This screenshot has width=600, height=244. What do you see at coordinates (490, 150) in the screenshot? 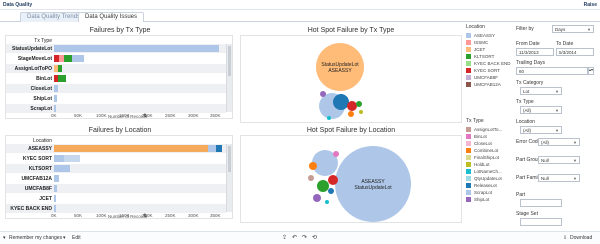
I see `legend-item: CombineLot` at bounding box center [490, 150].